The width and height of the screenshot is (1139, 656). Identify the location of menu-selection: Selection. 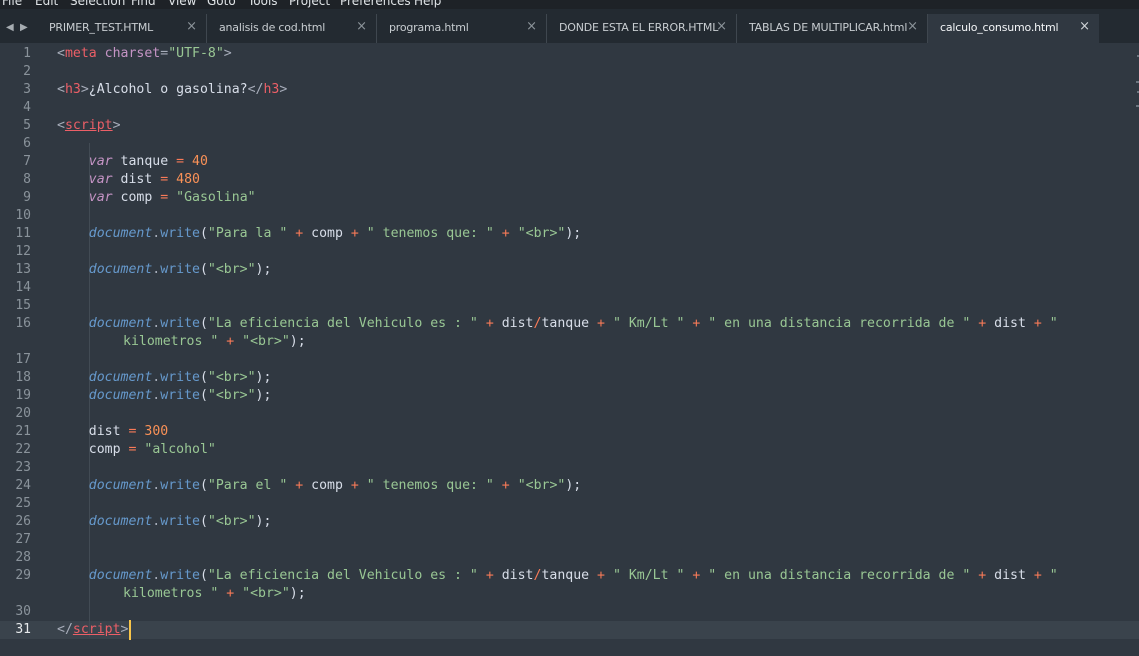
(97, 4).